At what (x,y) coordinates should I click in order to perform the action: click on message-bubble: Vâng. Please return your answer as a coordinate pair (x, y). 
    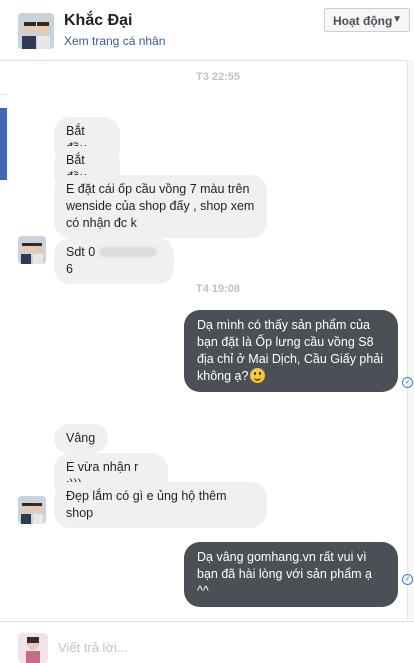
    Looking at the image, I should click on (81, 438).